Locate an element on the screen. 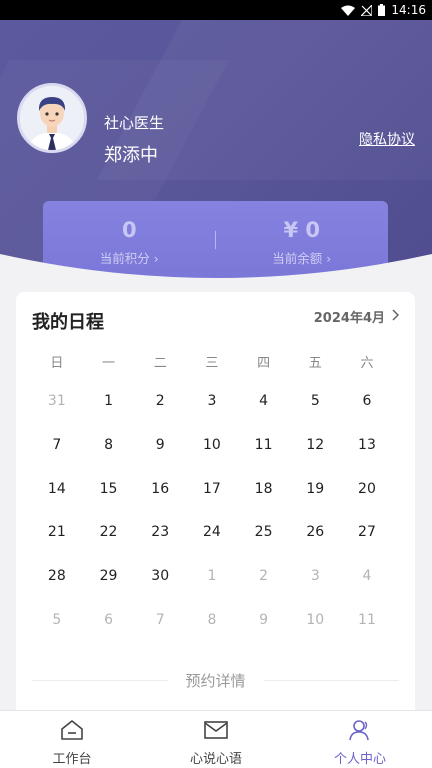  header-curve is located at coordinates (216, 273).